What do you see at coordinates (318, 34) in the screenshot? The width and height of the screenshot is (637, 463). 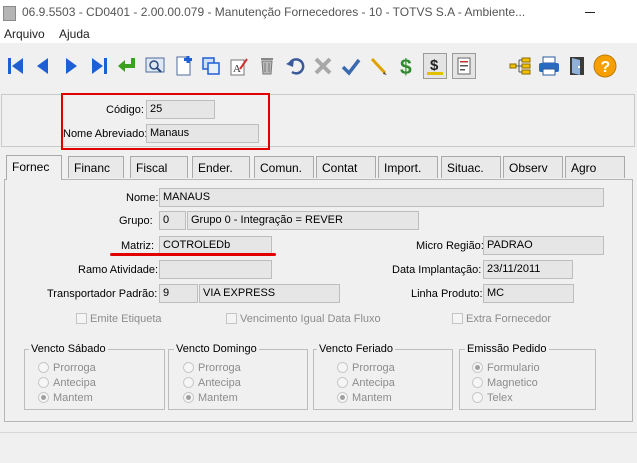 I see `menu-bar: Arquivo Ajuda` at bounding box center [318, 34].